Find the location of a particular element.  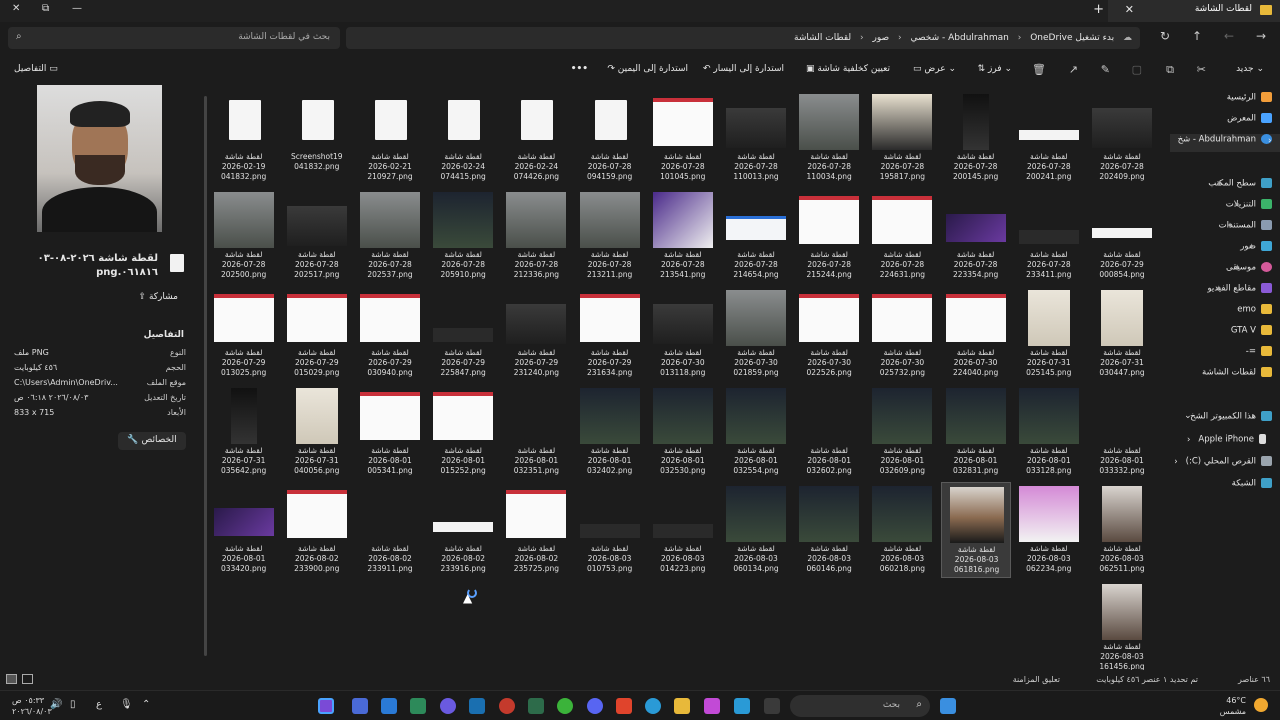

file-item: Screenshot19 041832.png is located at coordinates (317, 138).